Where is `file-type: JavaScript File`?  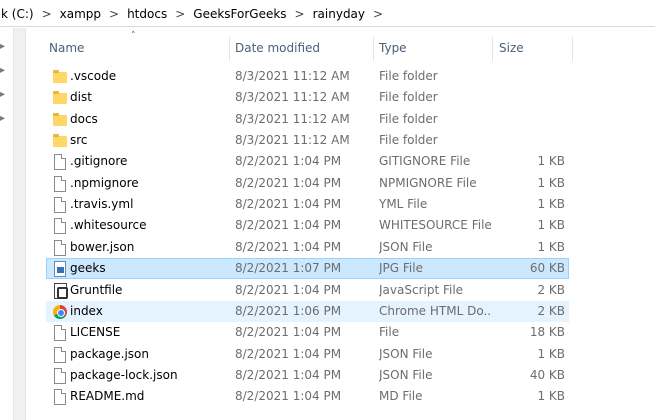 file-type: JavaScript File is located at coordinates (421, 289).